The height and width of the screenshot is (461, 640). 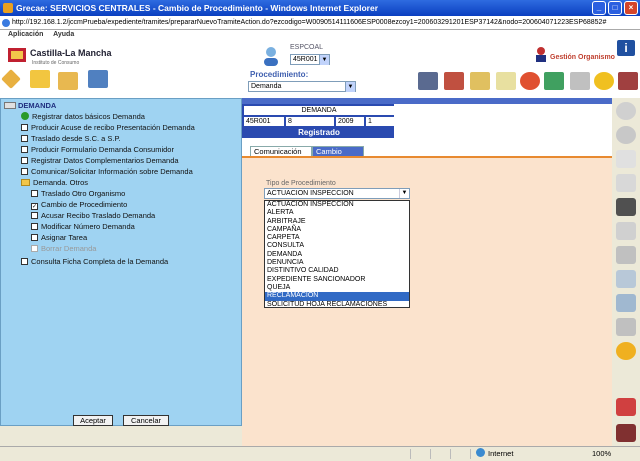 What do you see at coordinates (337, 222) in the screenshot?
I see `dropdown-option: ARBITRAJE` at bounding box center [337, 222].